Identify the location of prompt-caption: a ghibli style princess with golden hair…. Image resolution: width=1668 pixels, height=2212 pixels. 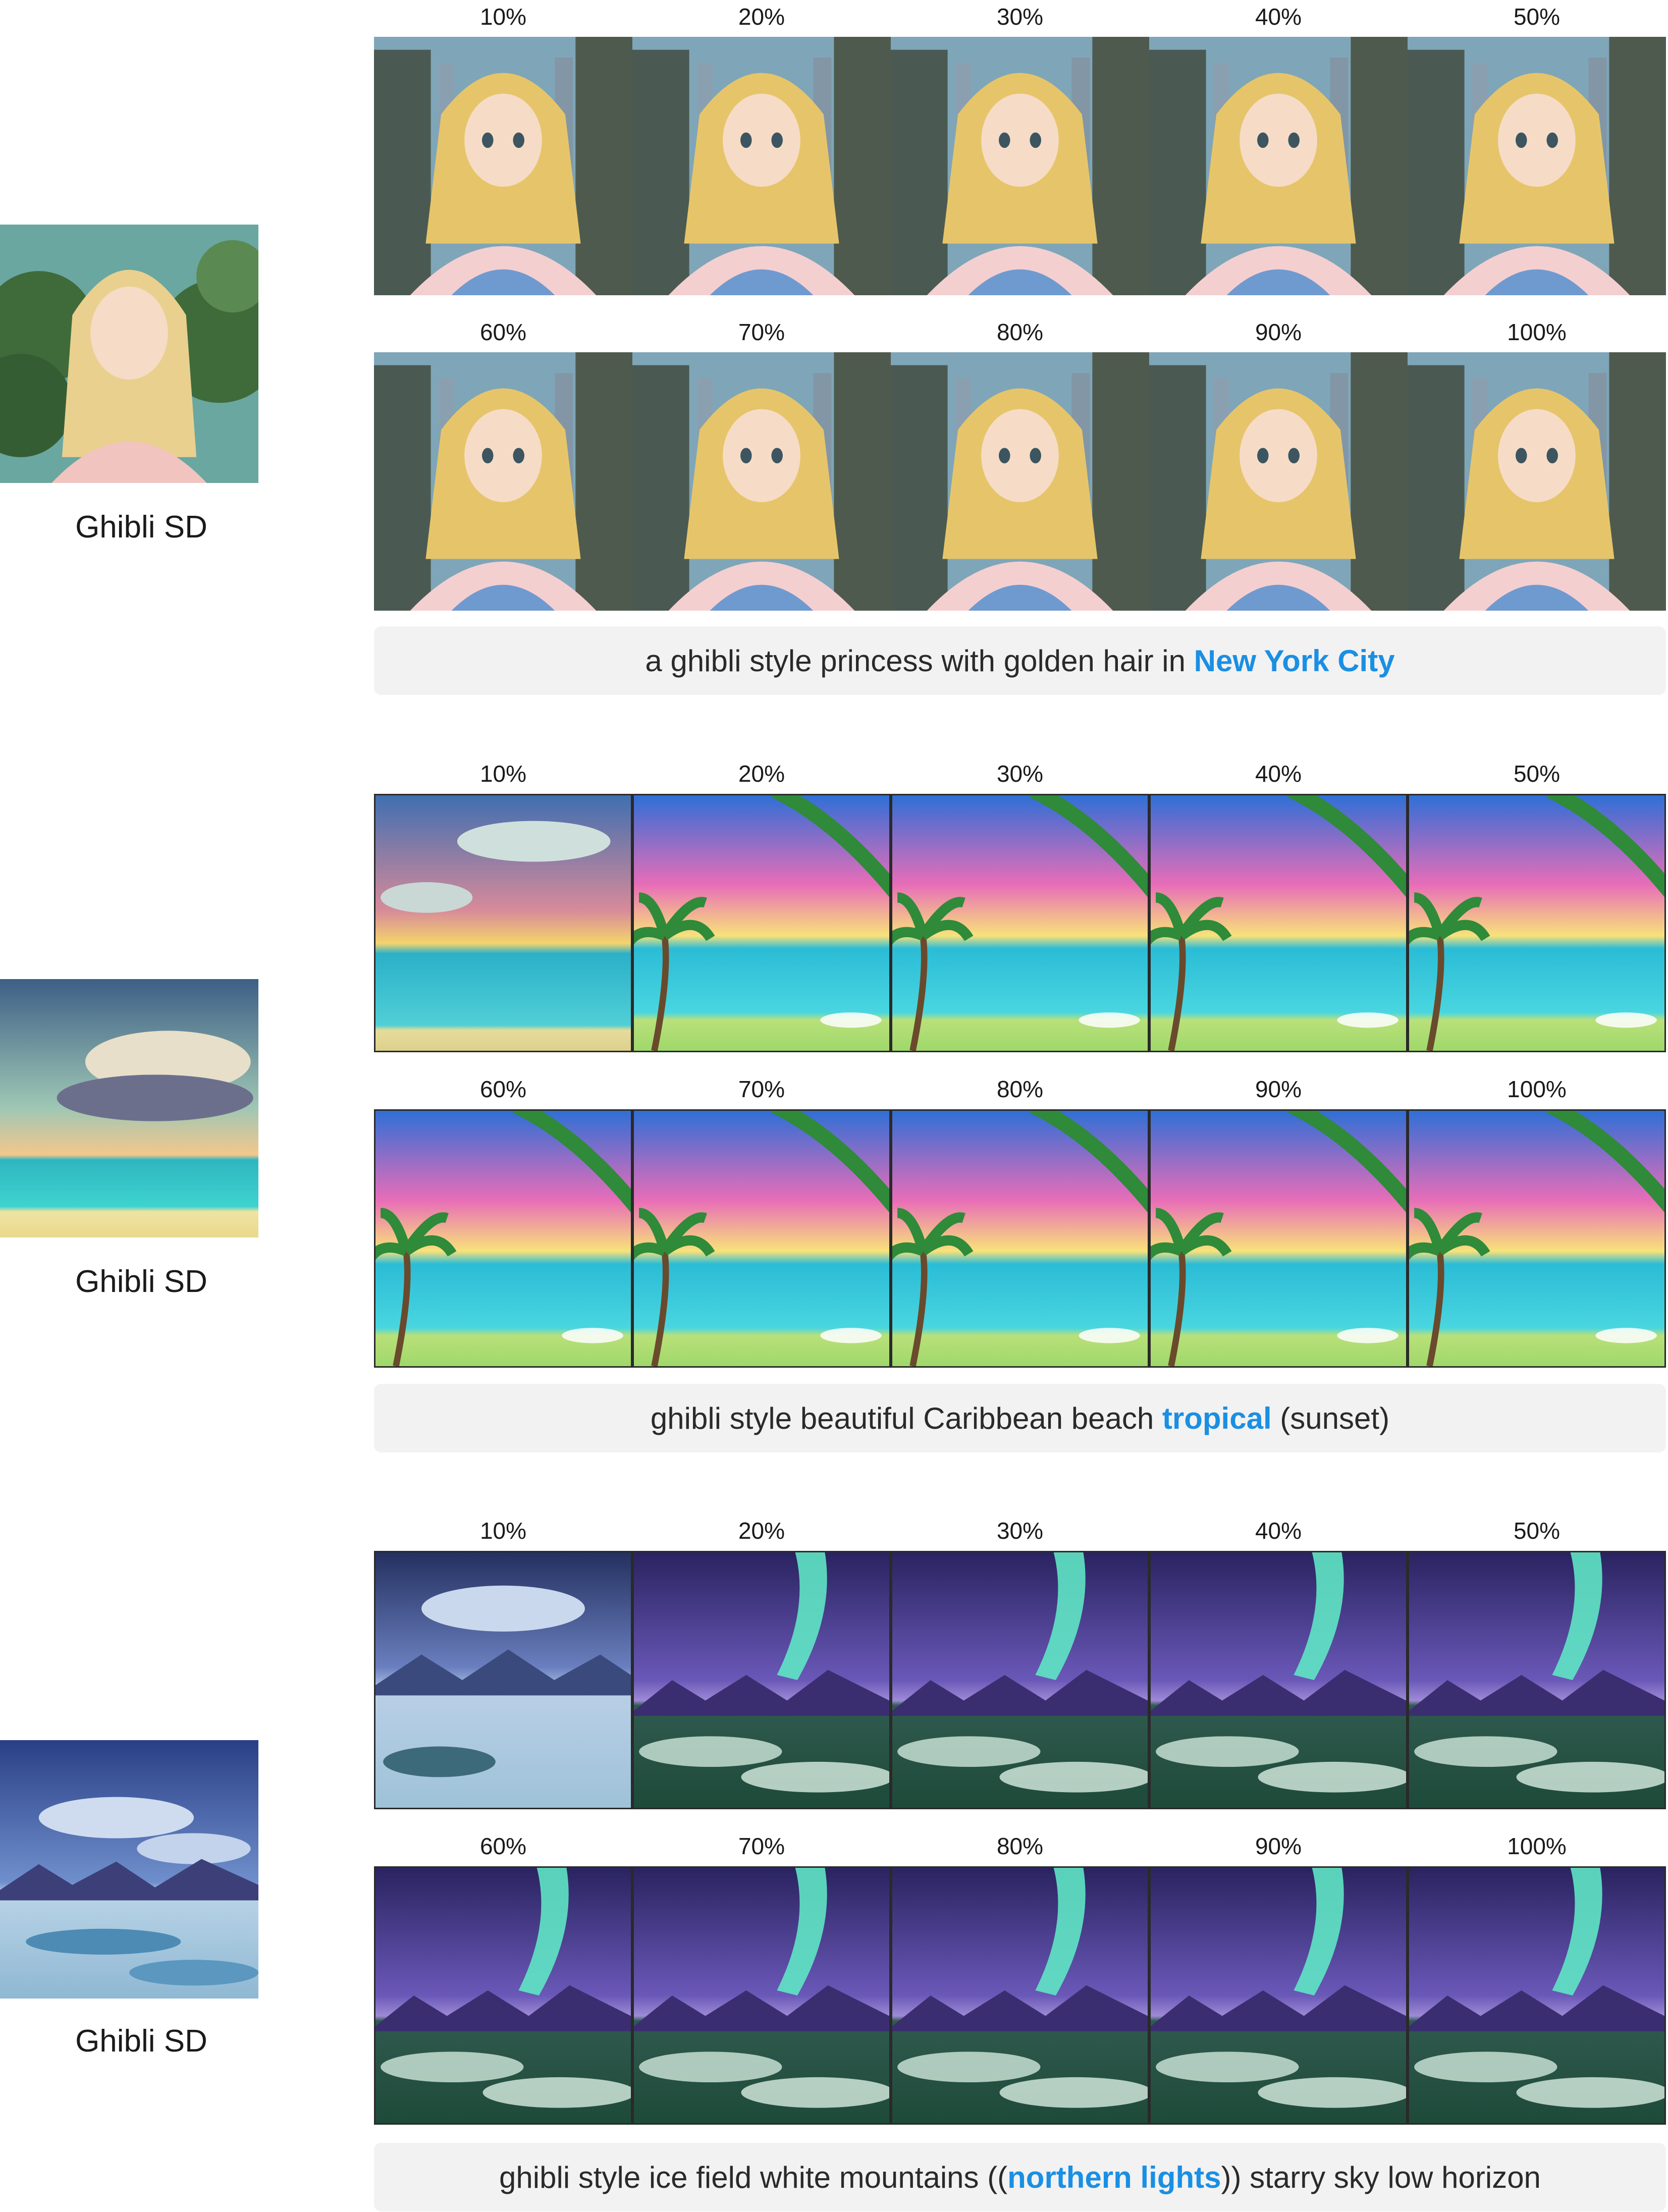
(1020, 660).